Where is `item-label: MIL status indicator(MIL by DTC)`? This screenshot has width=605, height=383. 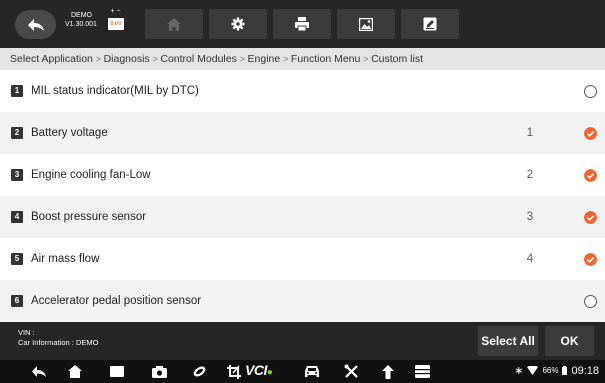 item-label: MIL status indicator(MIL by DTC) is located at coordinates (115, 91).